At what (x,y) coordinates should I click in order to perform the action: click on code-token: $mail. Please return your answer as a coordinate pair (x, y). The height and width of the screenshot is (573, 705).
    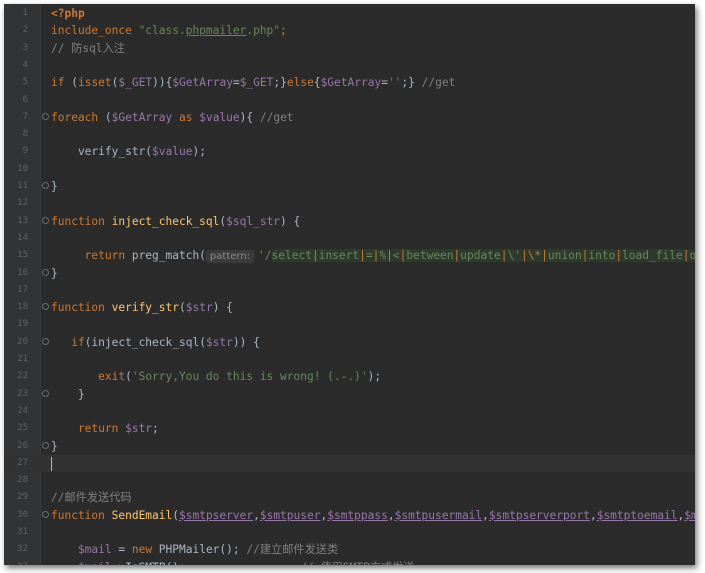
    Looking at the image, I should click on (81, 563).